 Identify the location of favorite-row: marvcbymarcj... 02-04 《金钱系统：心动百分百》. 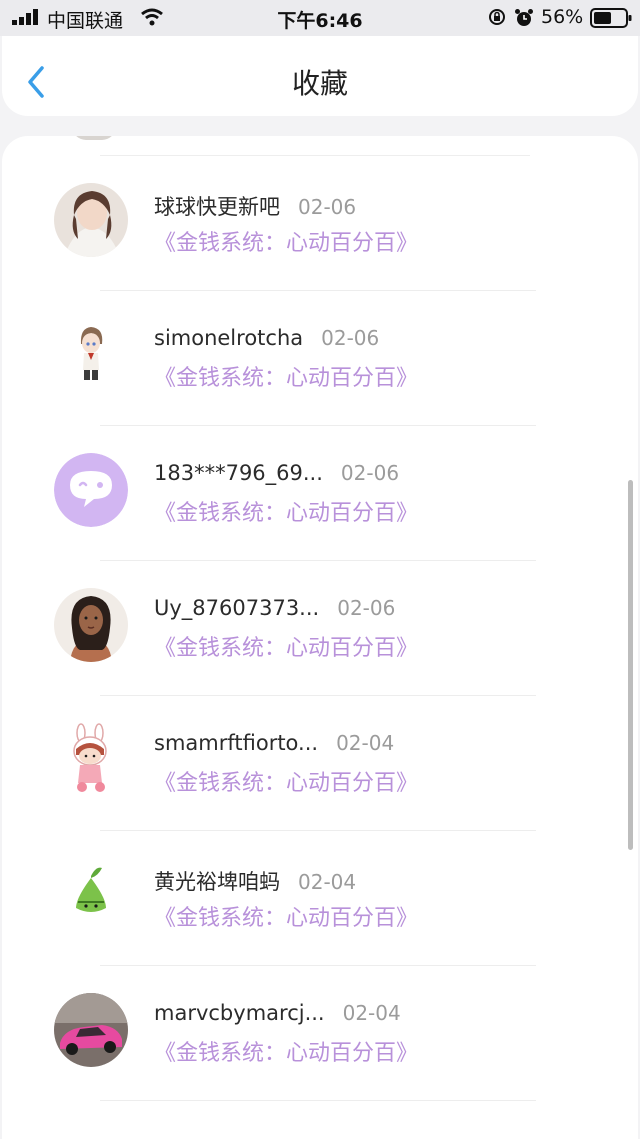
(320, 1033).